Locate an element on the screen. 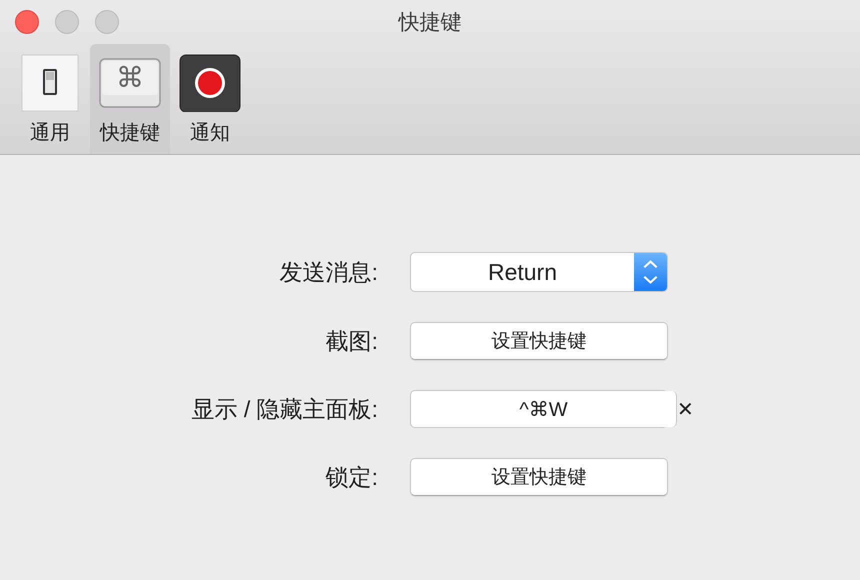  clear-button: ✕ is located at coordinates (685, 409).